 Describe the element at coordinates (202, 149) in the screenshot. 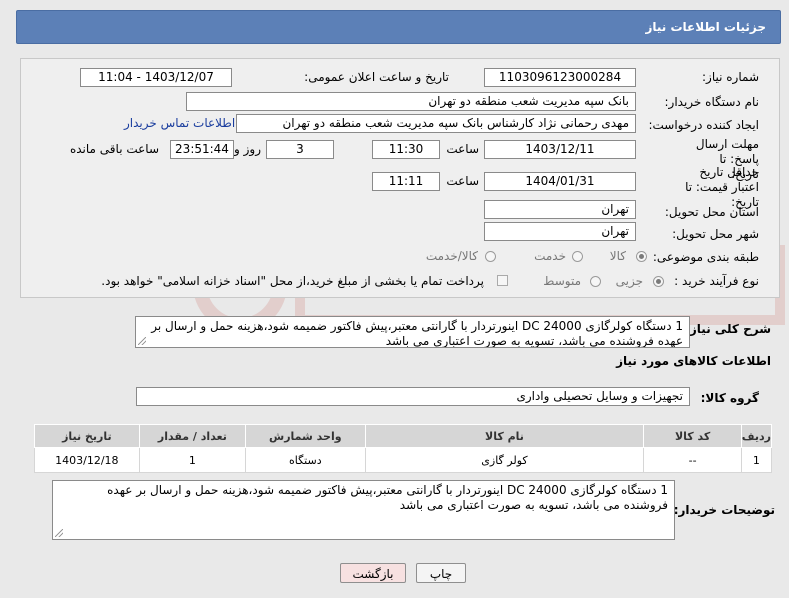

I see `remaining-time-field: 23:51:44` at that location.